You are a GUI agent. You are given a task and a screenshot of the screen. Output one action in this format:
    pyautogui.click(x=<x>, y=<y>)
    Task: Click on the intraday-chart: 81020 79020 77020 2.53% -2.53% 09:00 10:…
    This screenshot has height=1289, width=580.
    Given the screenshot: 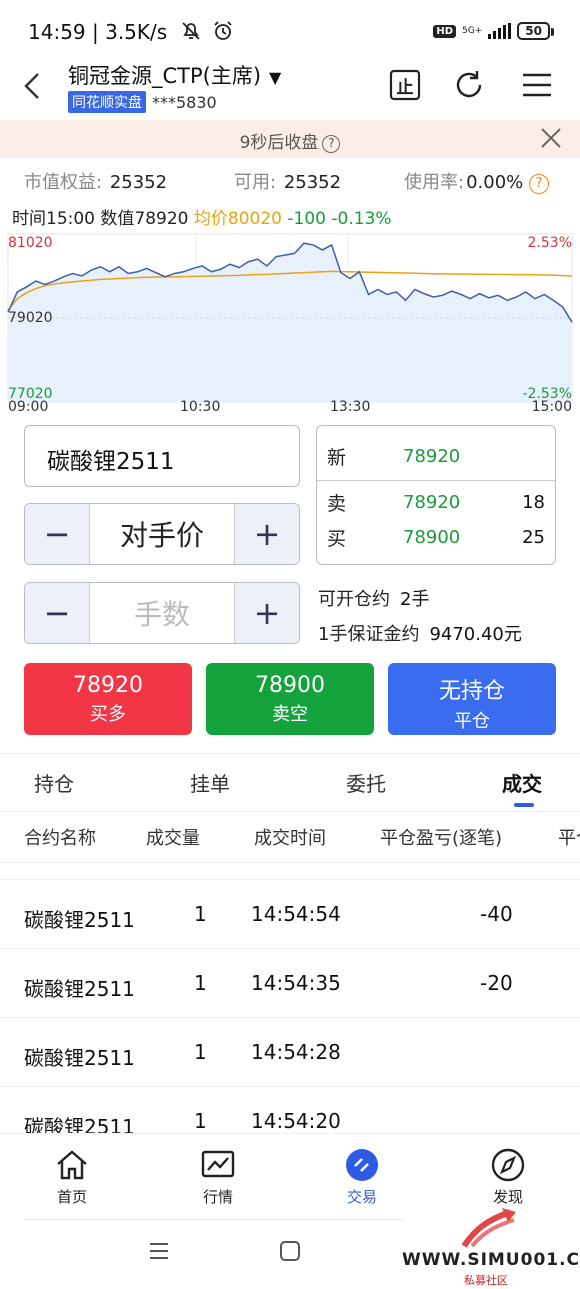 What is the action you would take?
    pyautogui.click(x=290, y=323)
    